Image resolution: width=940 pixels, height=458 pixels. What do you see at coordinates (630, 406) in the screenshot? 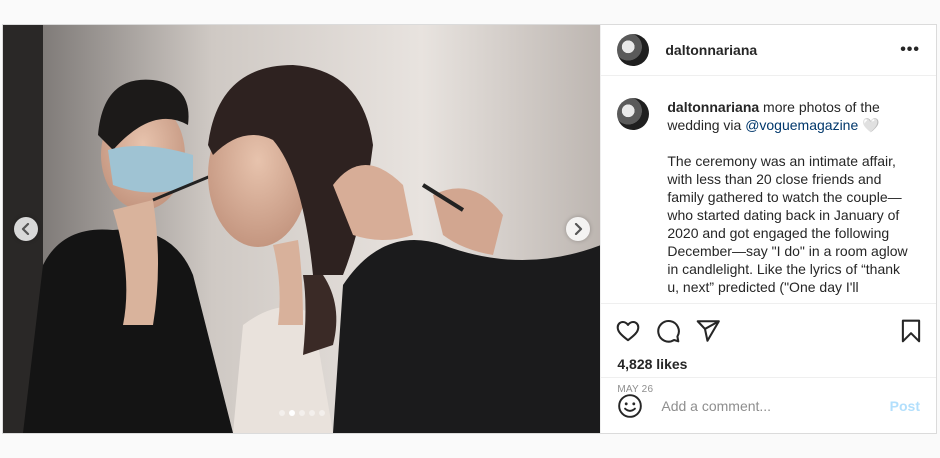
I see `smiley-icon` at bounding box center [630, 406].